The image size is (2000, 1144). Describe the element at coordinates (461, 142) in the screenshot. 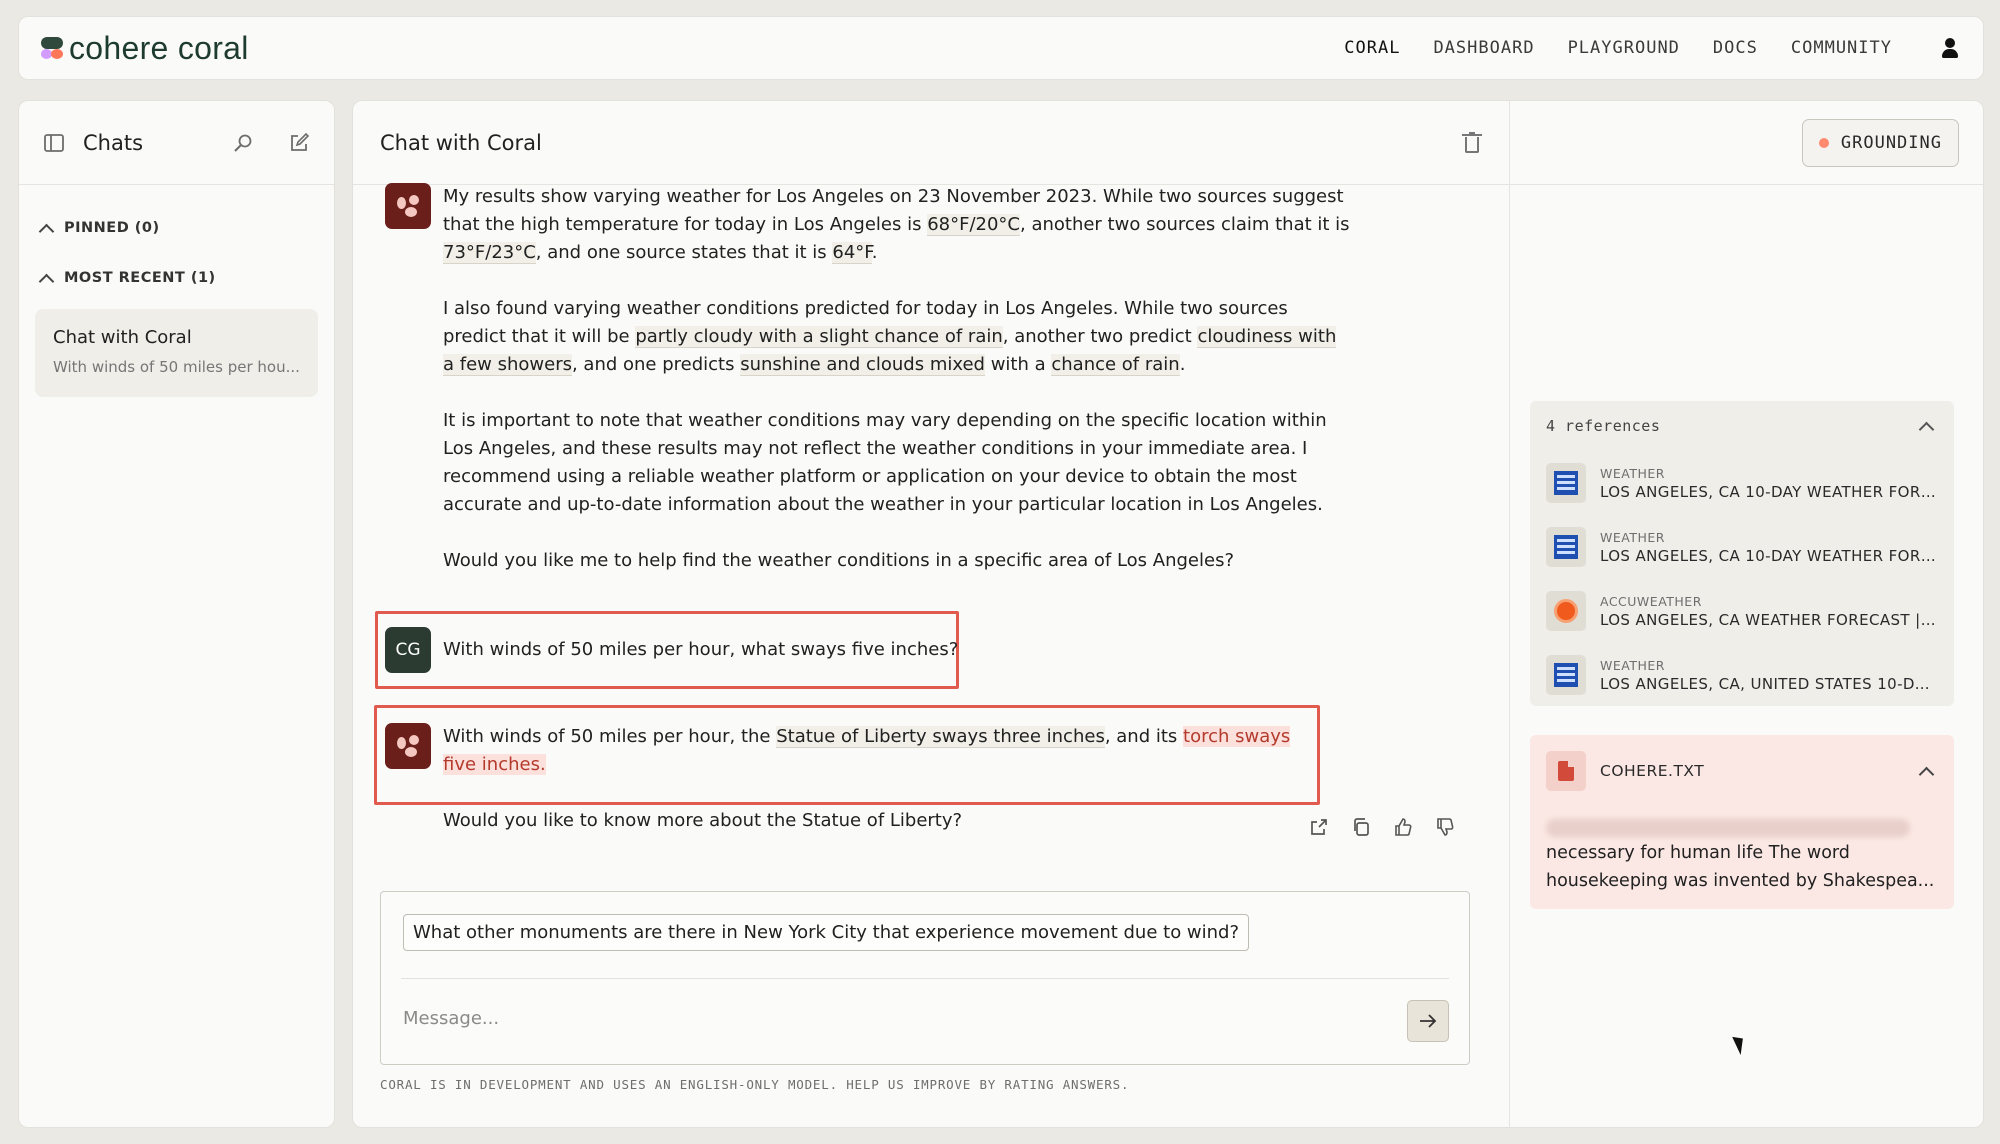

I see `chat-title: Chat with Coral` at that location.